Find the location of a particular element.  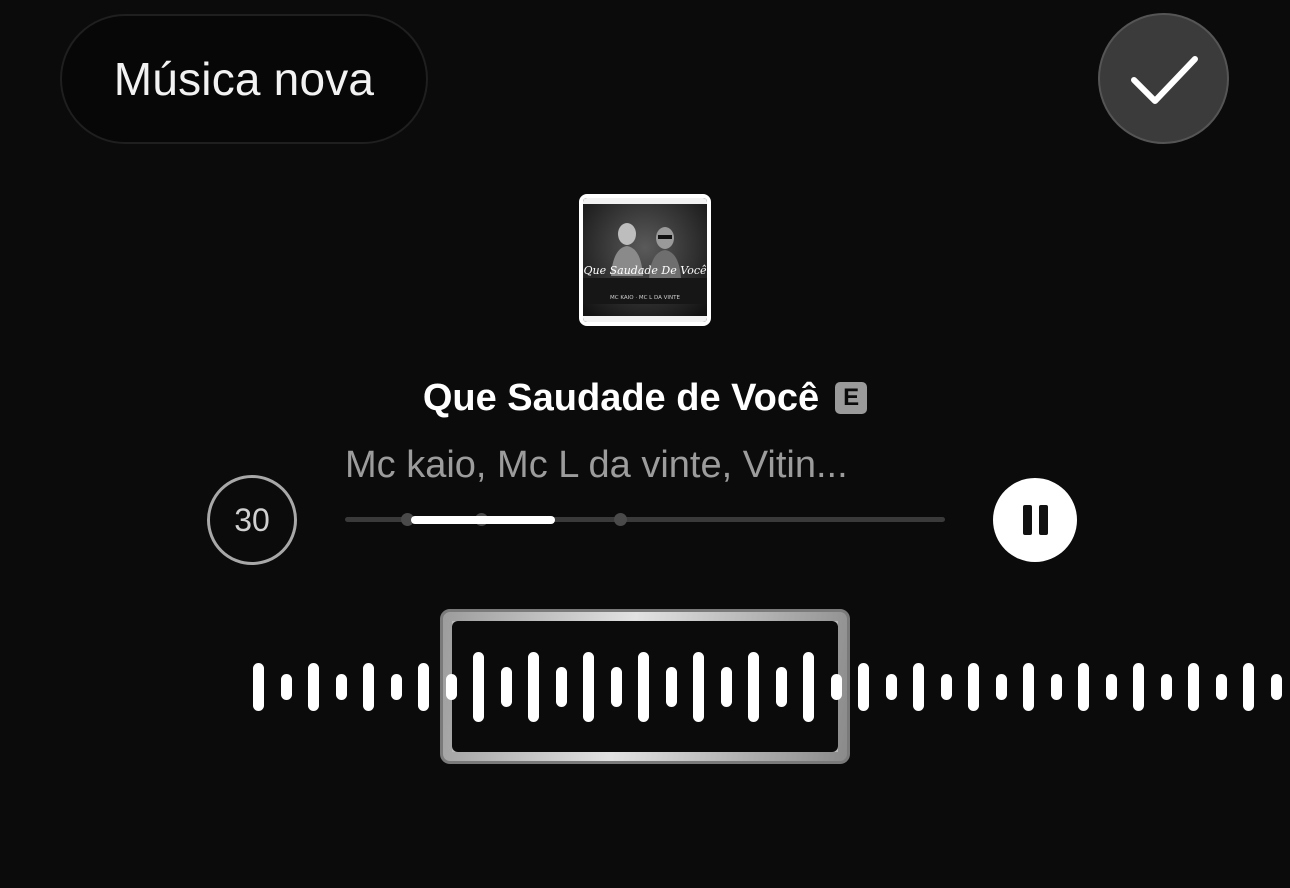

clip-progress-fill is located at coordinates (483, 519).